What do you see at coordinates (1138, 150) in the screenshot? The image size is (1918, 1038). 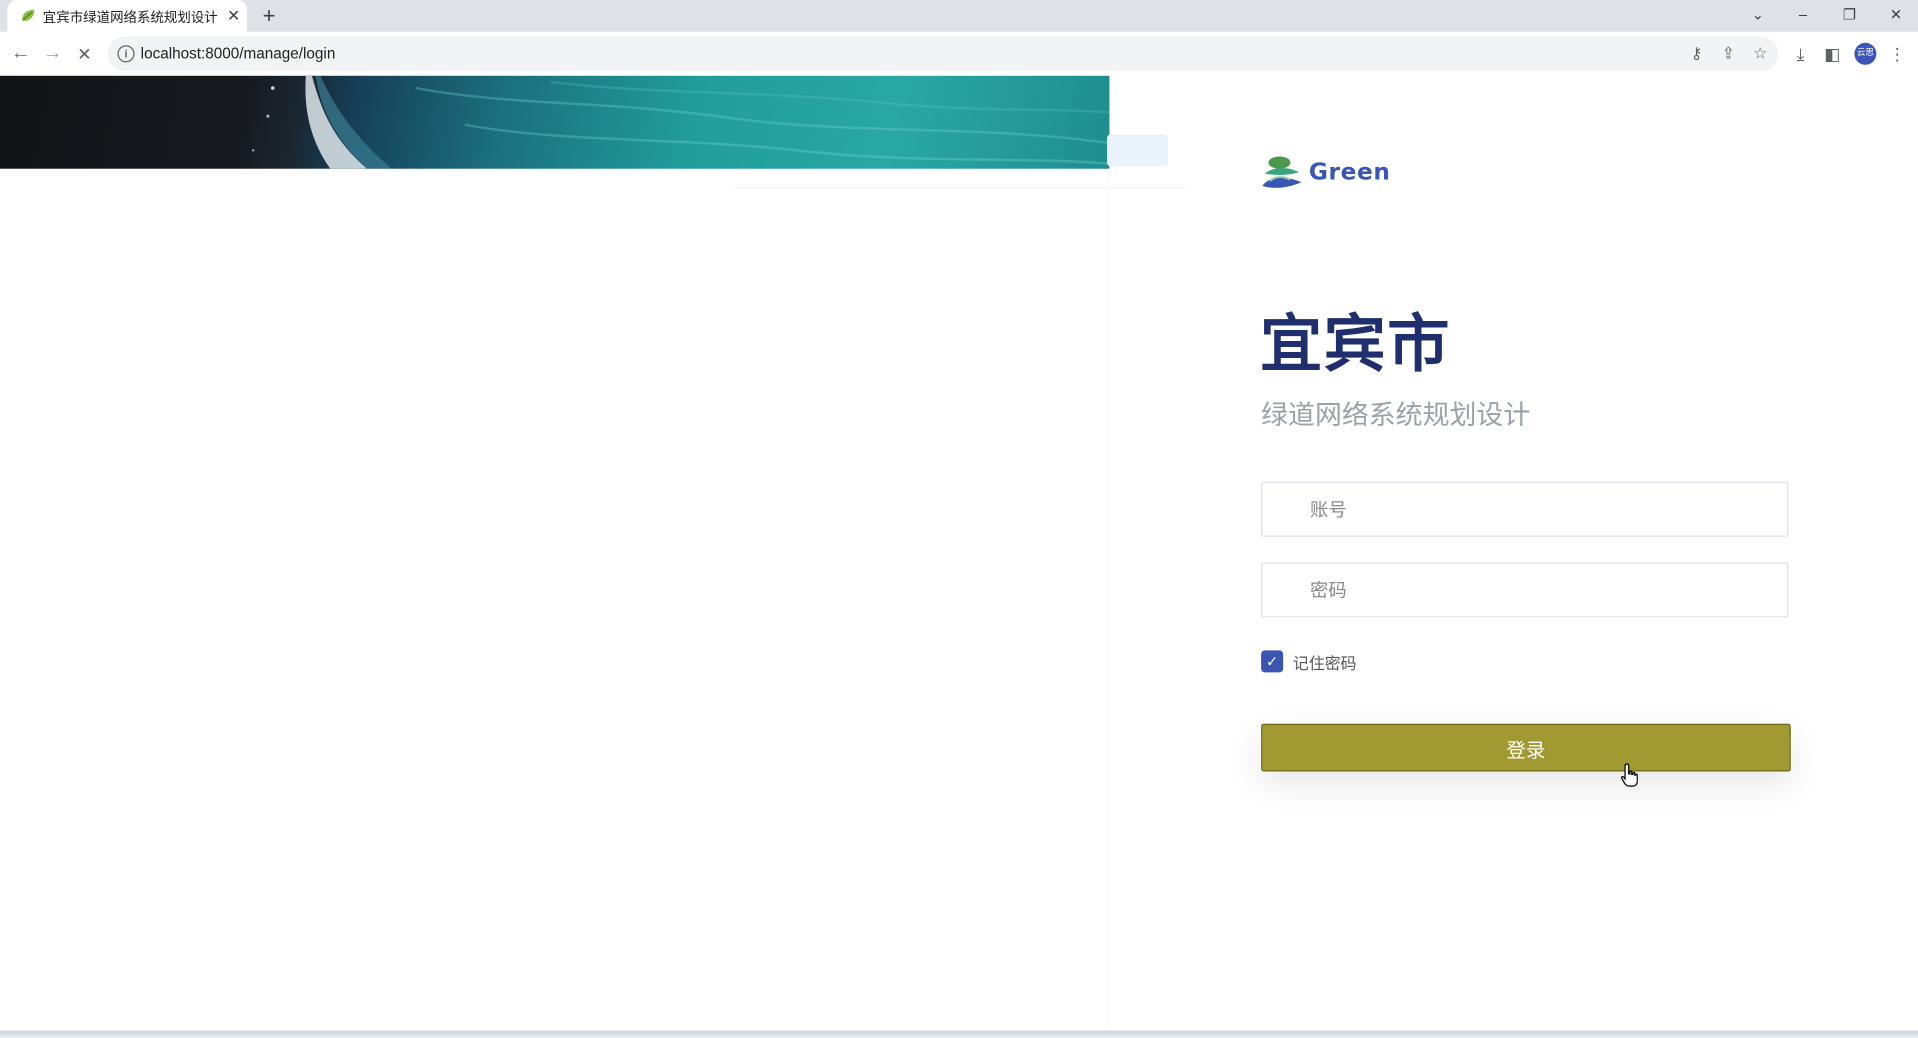 I see `faded-overlay-box` at bounding box center [1138, 150].